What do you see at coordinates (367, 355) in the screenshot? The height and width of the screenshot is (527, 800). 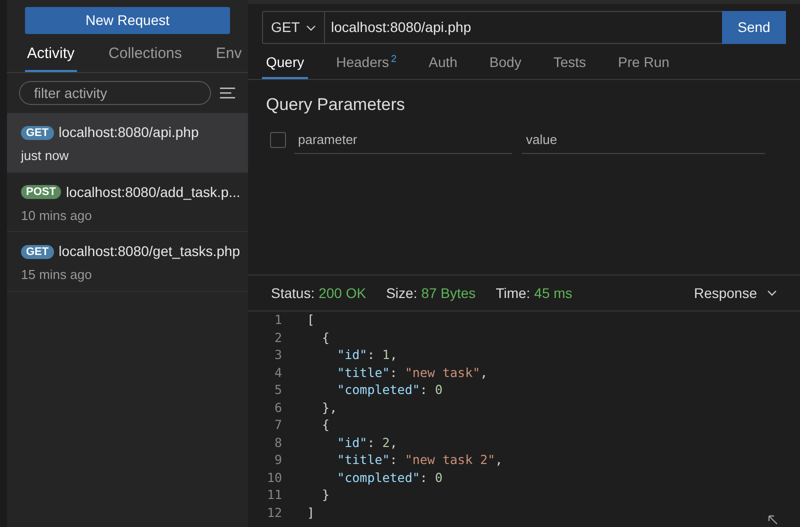 I see `code-line: "id": 1,` at bounding box center [367, 355].